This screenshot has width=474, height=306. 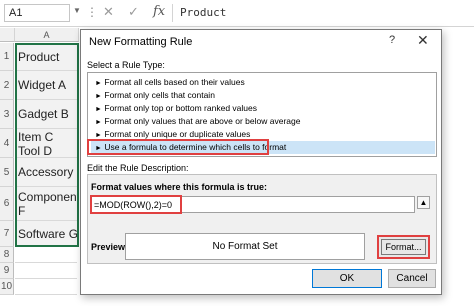 I want to click on cell-a8, so click(x=46, y=255).